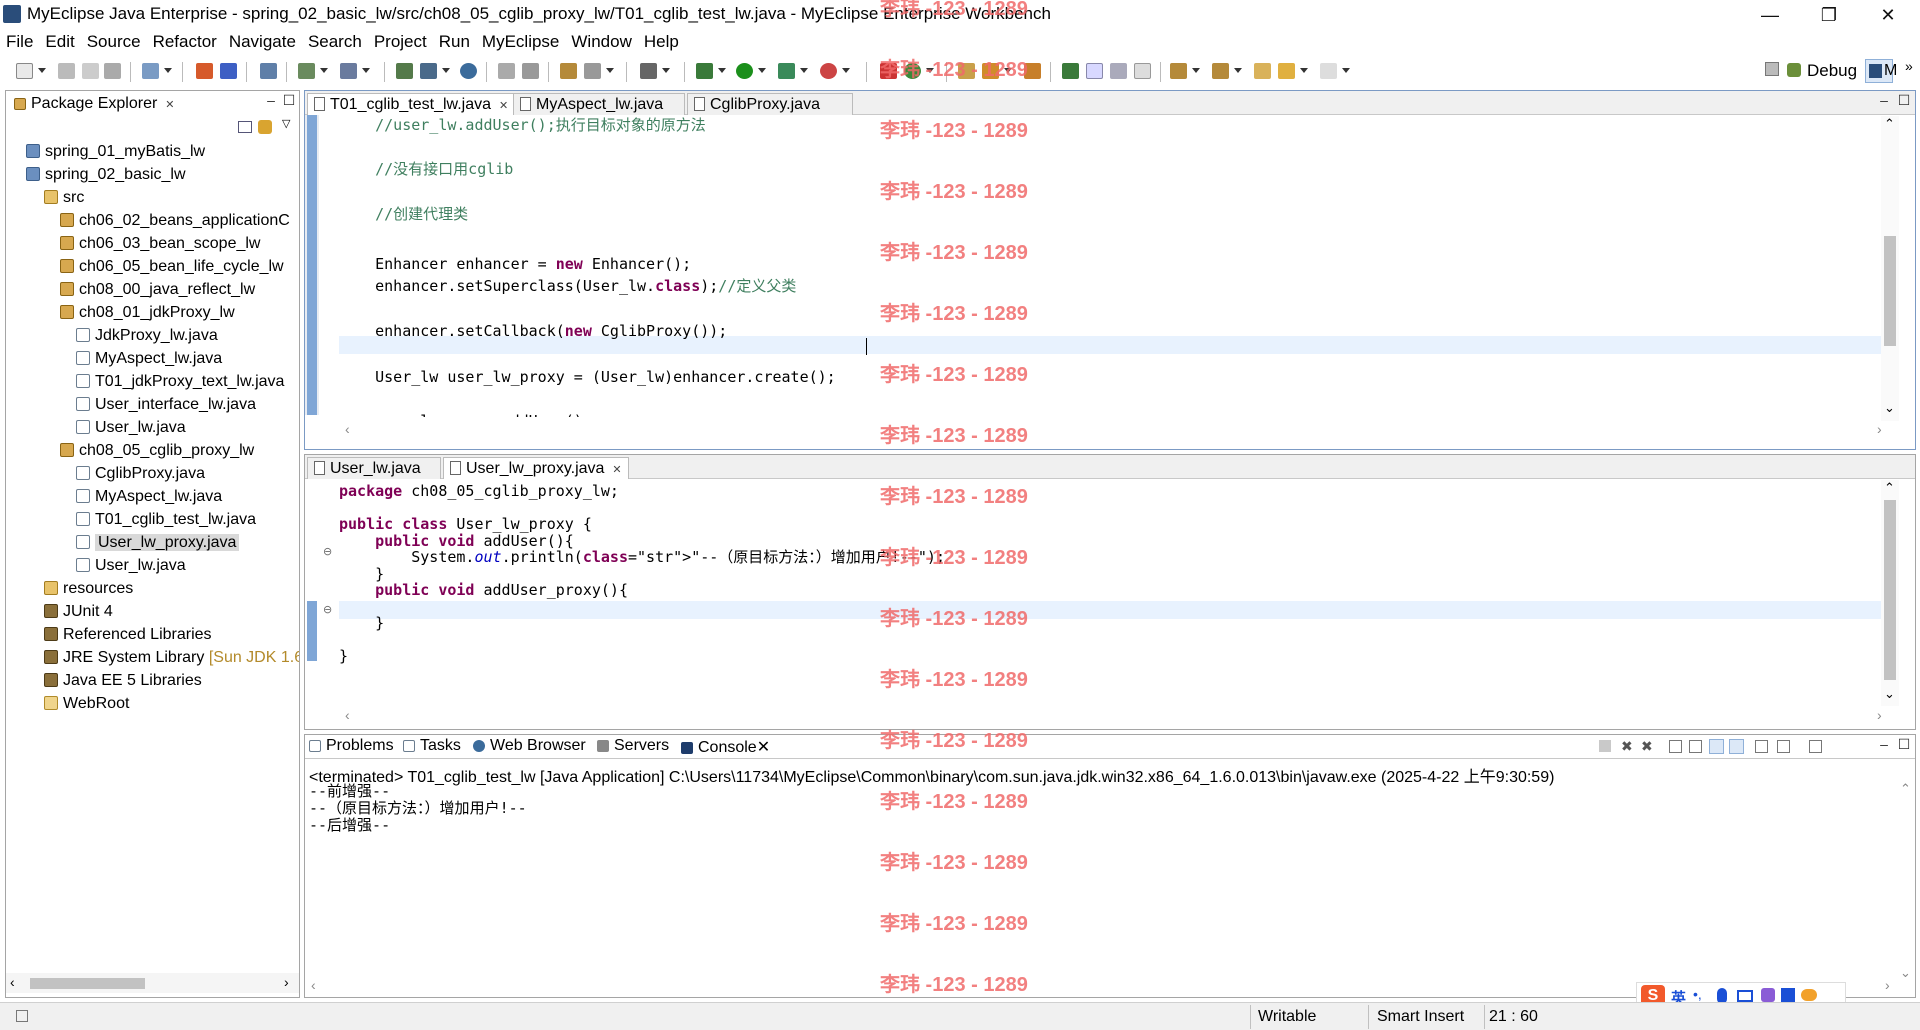  I want to click on tab-tasks: Tasks, so click(432, 746).